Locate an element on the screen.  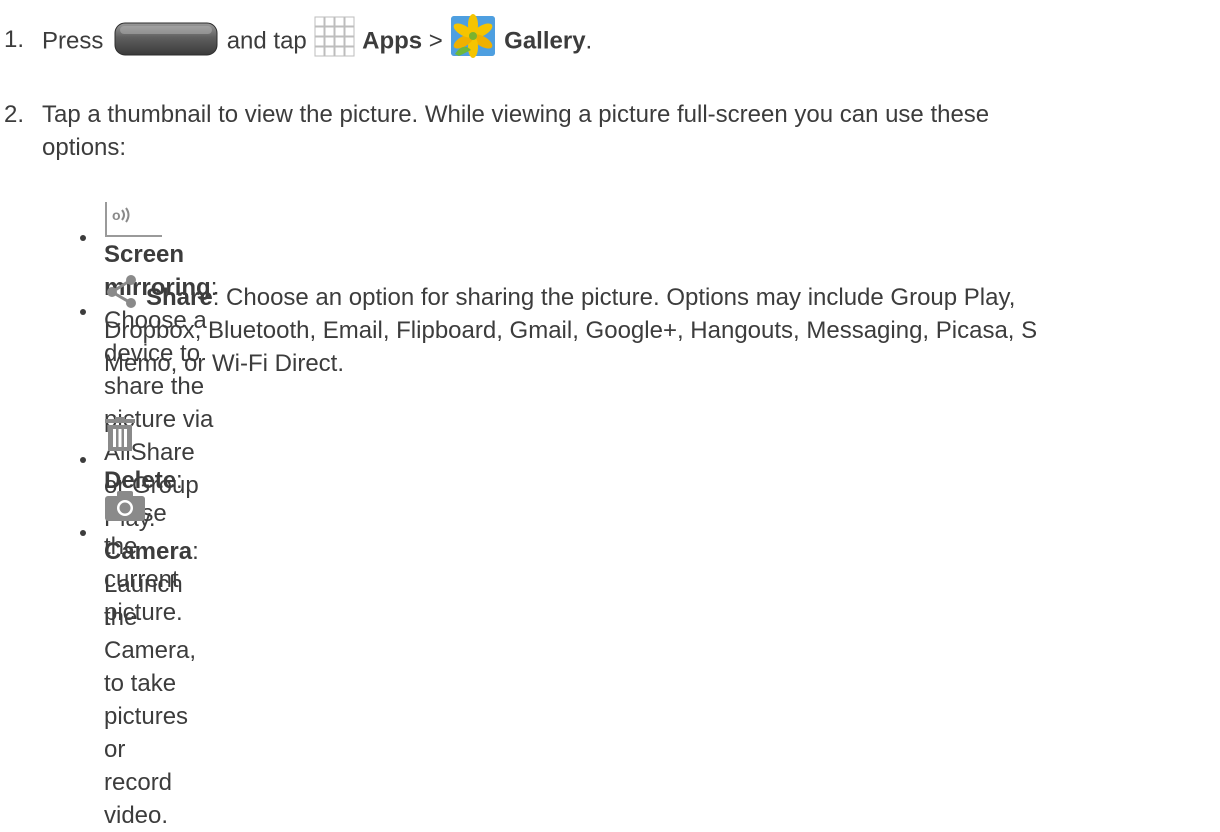
step-1-text: Press and tap Apps > Gallery. is located at coordinates (317, 39).